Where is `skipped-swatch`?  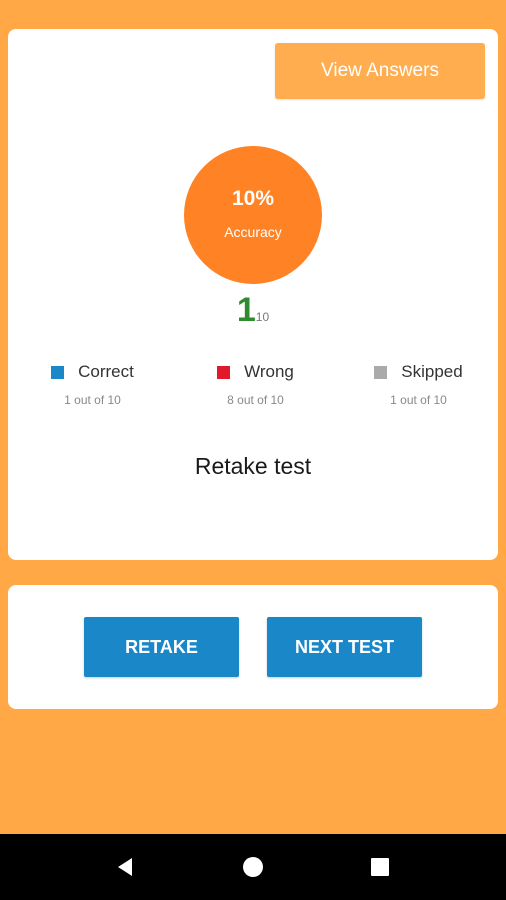
skipped-swatch is located at coordinates (381, 372).